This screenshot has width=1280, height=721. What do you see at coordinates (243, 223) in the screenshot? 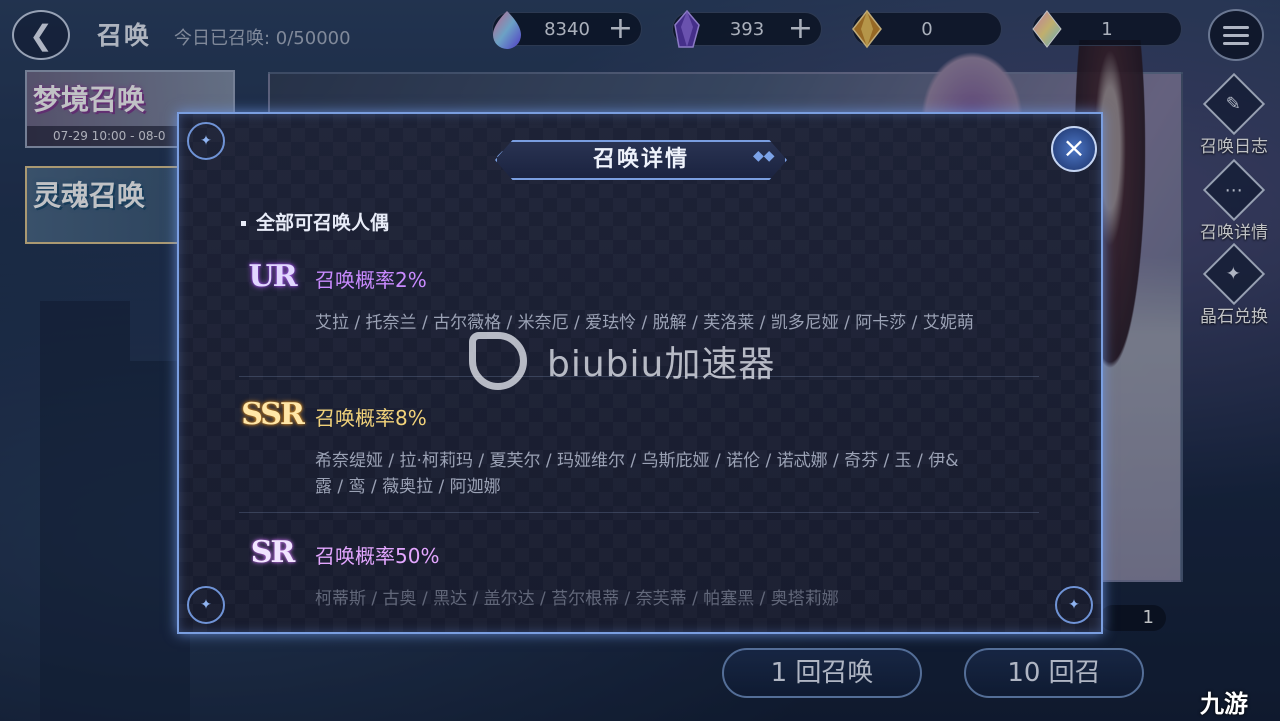
I see `bullet-icon` at bounding box center [243, 223].